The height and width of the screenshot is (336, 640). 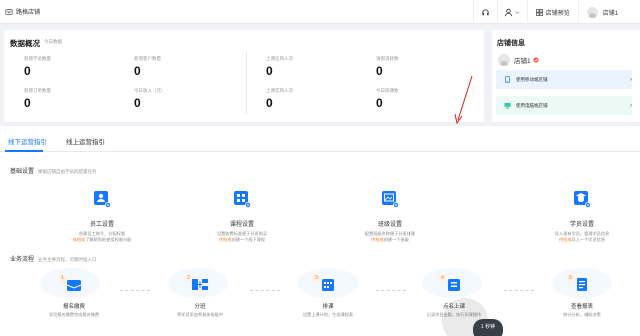 I want to click on step-desc: 统计分析，辅助决策, so click(x=582, y=314).